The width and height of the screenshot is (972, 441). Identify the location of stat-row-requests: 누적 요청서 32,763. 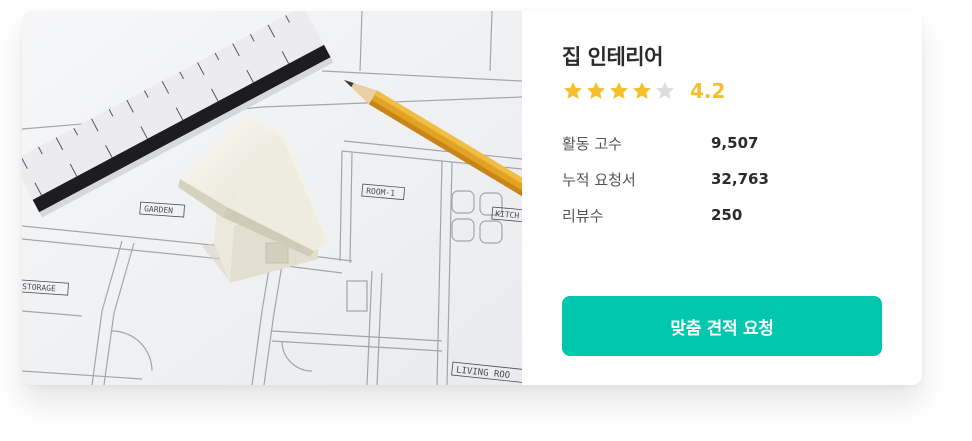
(722, 179).